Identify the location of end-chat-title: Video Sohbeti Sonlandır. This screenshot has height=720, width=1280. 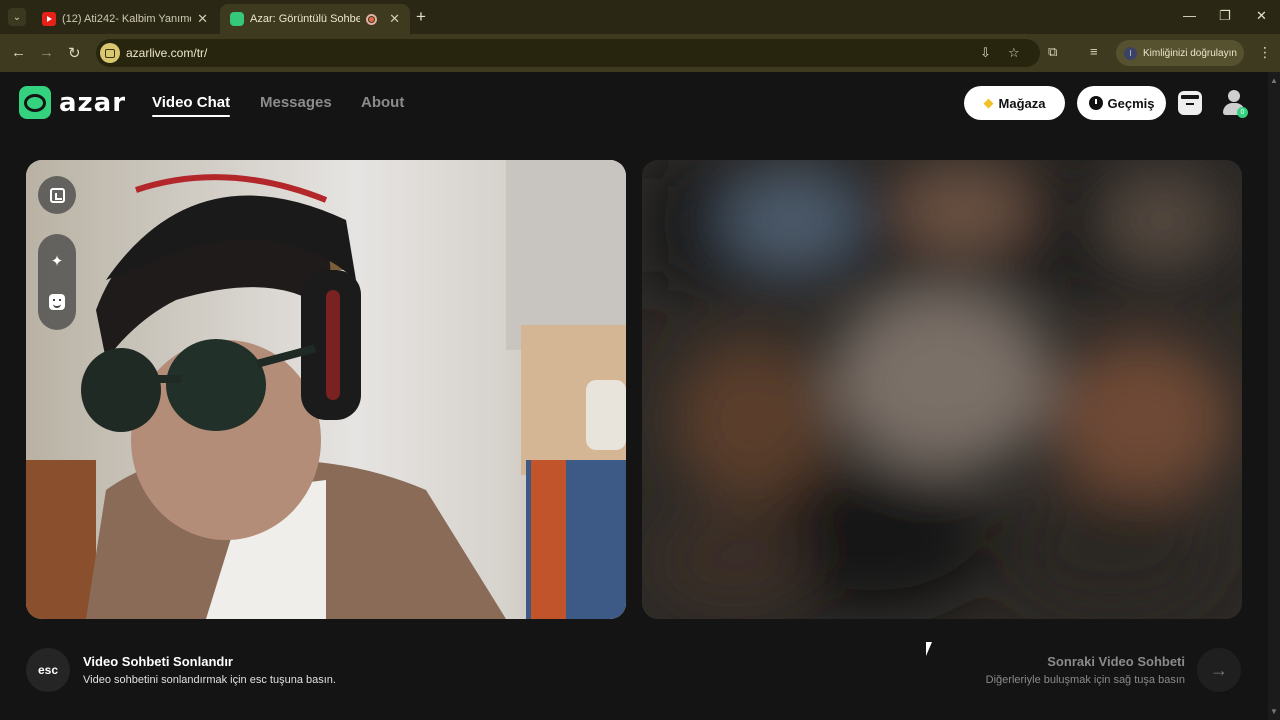
(158, 661).